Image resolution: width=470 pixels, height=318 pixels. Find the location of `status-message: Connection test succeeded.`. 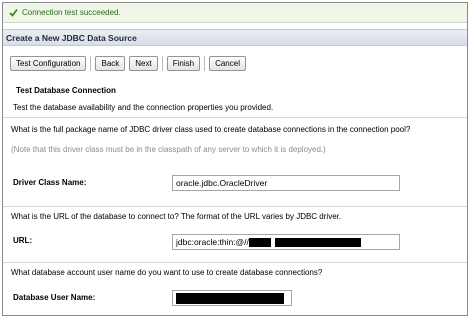

status-message: Connection test succeeded. is located at coordinates (71, 12).